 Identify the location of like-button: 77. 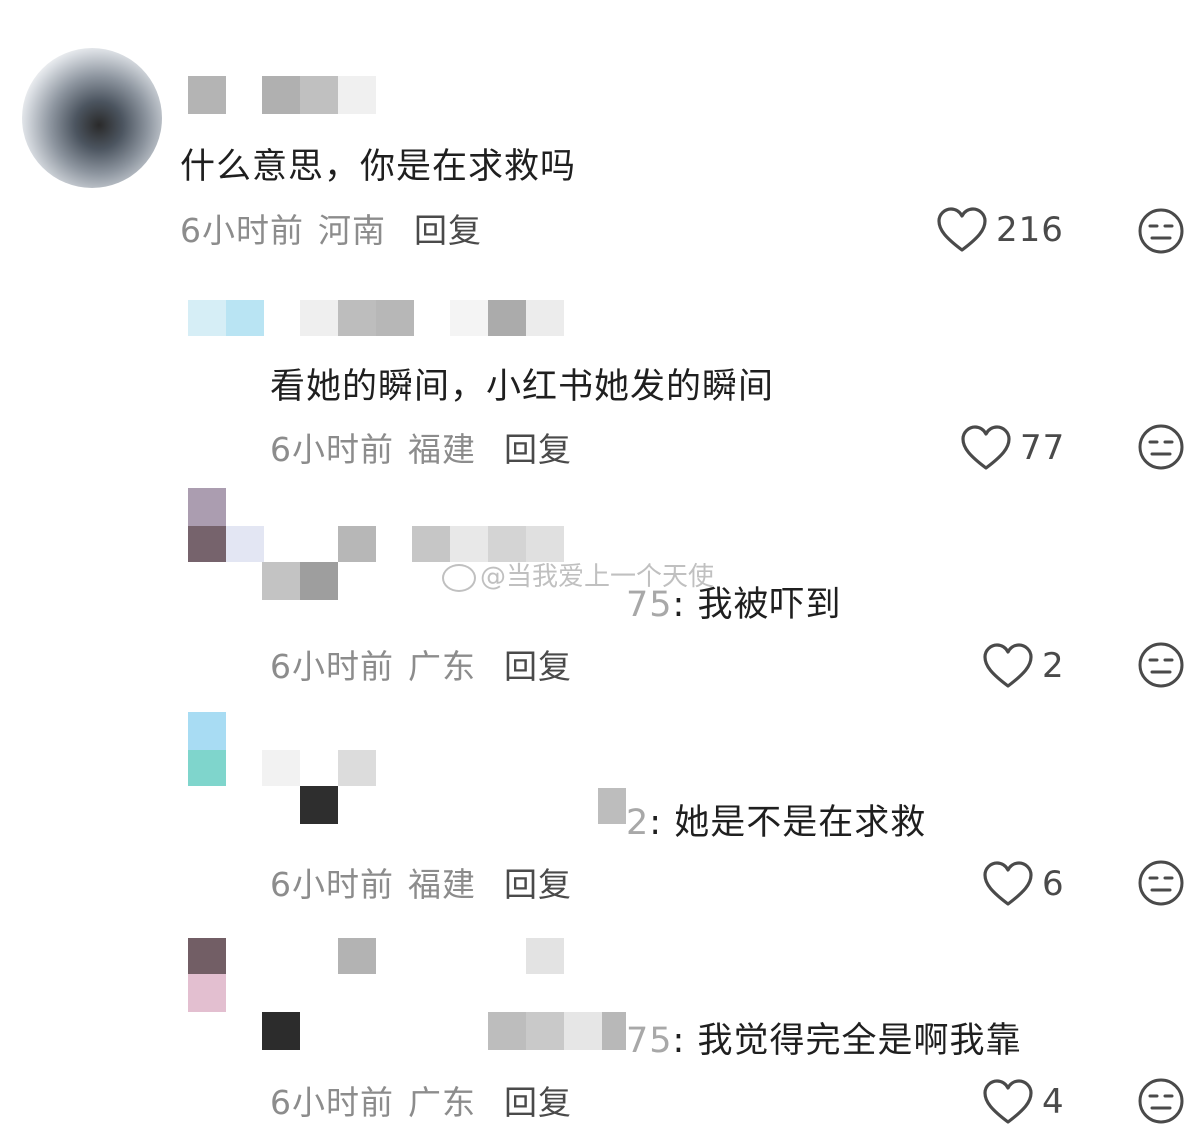
(1012, 448).